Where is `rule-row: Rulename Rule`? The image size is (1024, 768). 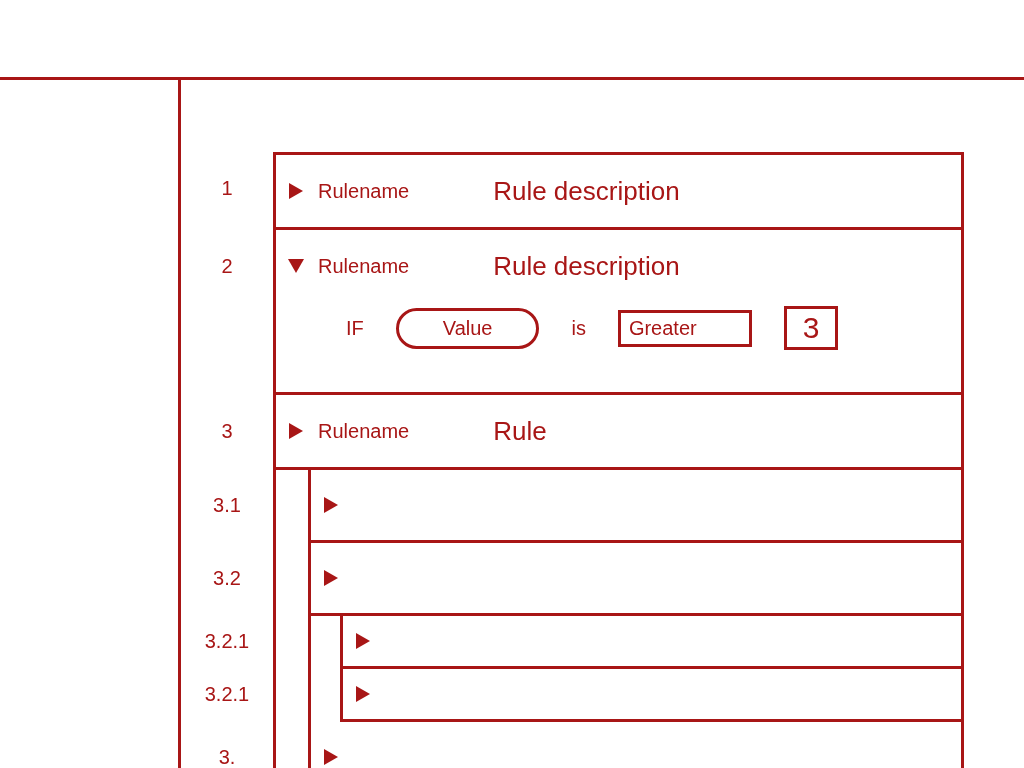
rule-row: Rulename Rule is located at coordinates (618, 432).